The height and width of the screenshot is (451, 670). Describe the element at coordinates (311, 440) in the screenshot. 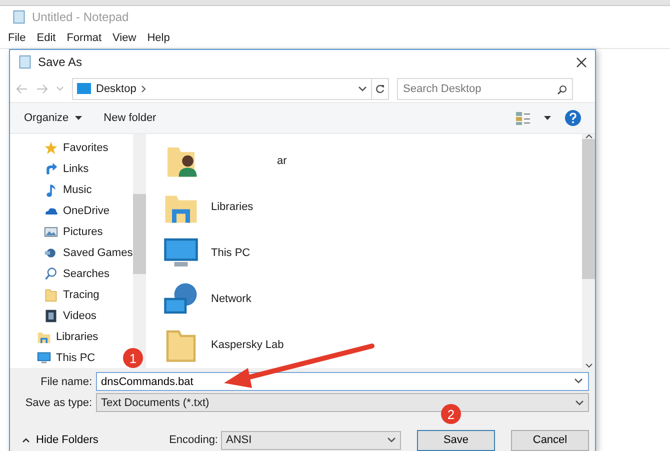

I see `encoding-dropdown: ANSI` at that location.